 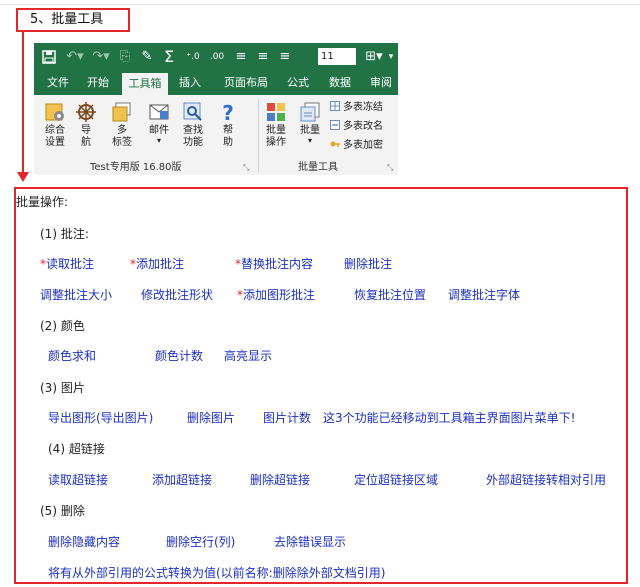 I want to click on color-sum-link: 颜色求和, so click(x=72, y=356).